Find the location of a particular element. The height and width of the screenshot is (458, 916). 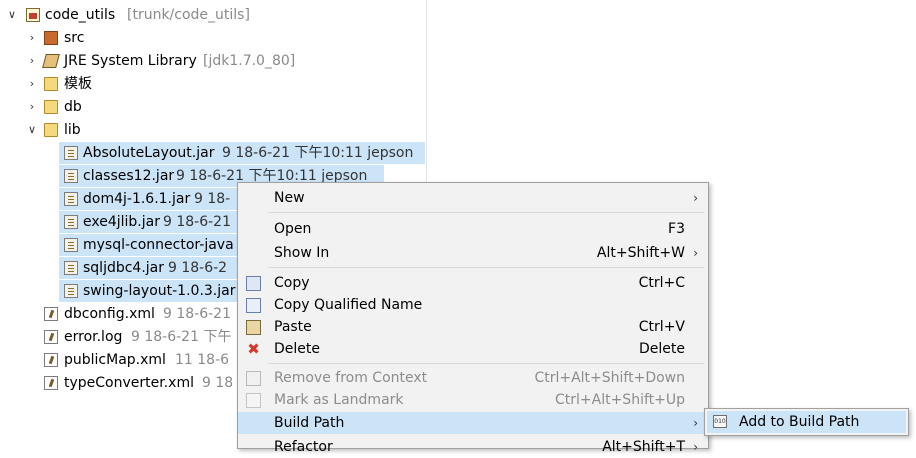

binary-file-icon: 010 is located at coordinates (720, 421).